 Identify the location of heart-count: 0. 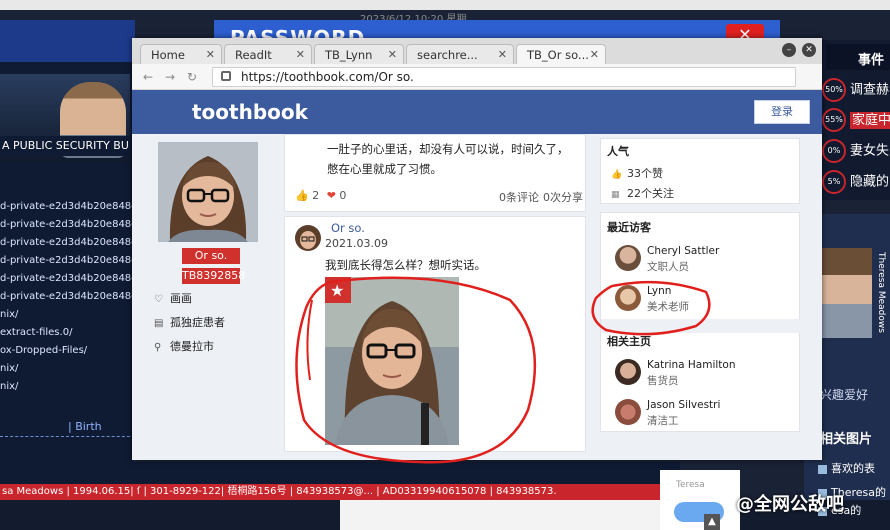
(343, 195).